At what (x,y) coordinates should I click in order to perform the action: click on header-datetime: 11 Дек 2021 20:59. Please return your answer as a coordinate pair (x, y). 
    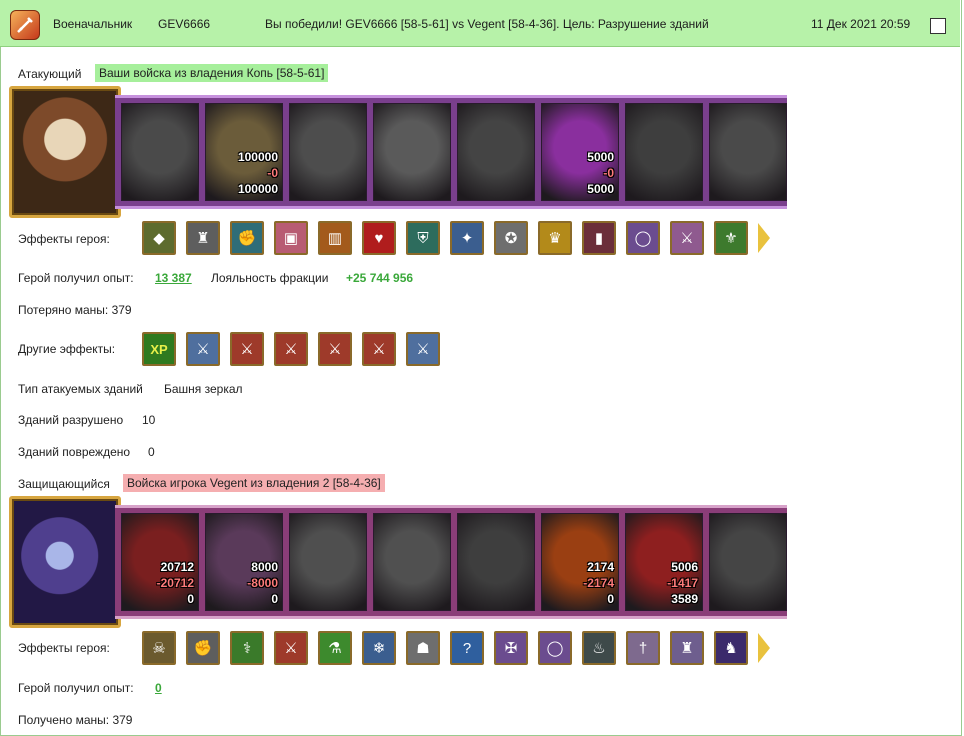
    Looking at the image, I should click on (861, 24).